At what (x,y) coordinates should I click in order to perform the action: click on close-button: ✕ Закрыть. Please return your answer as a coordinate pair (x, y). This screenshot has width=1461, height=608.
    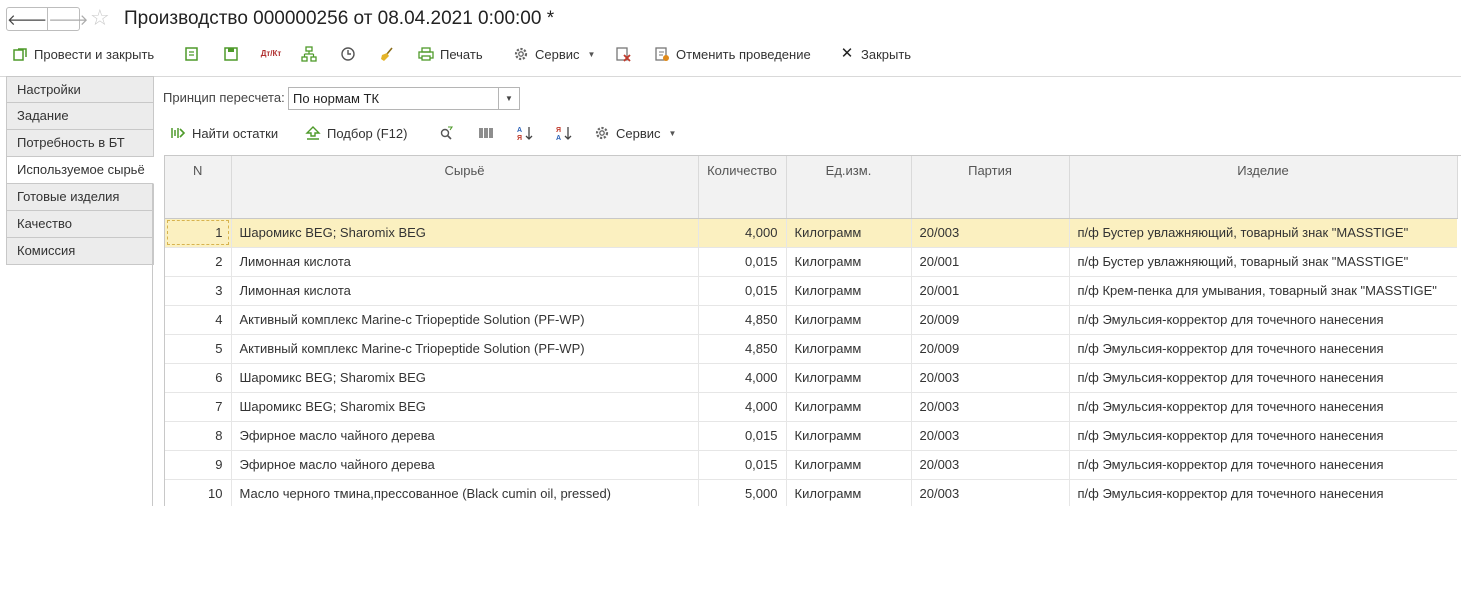
    Looking at the image, I should click on (875, 54).